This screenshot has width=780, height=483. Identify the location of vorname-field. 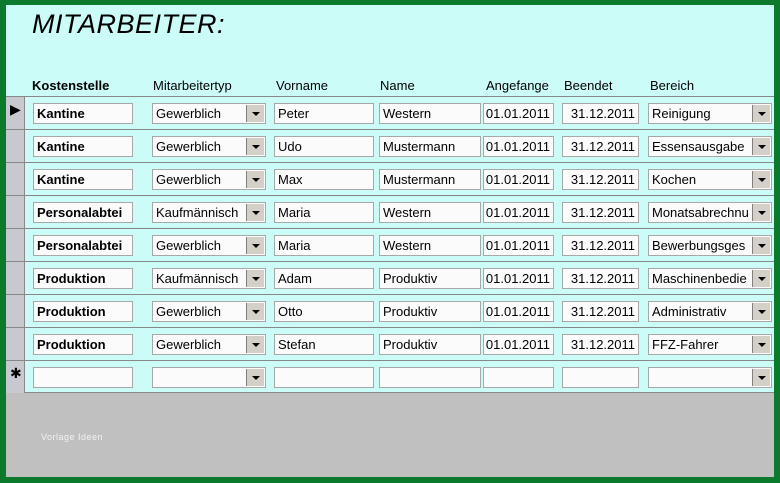
(324, 377).